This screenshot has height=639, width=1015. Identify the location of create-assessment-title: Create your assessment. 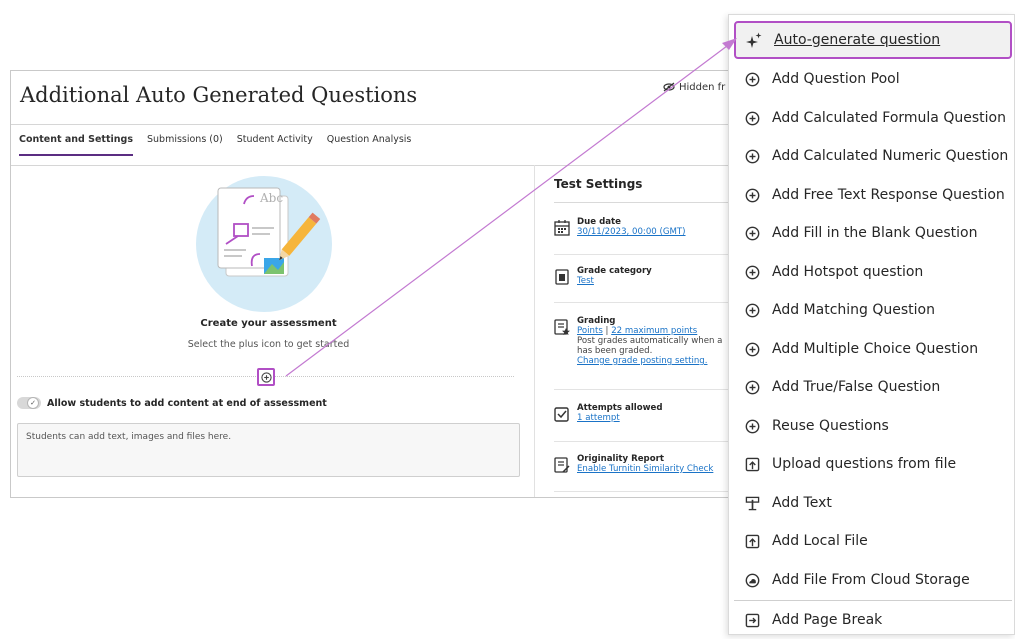
(268, 323).